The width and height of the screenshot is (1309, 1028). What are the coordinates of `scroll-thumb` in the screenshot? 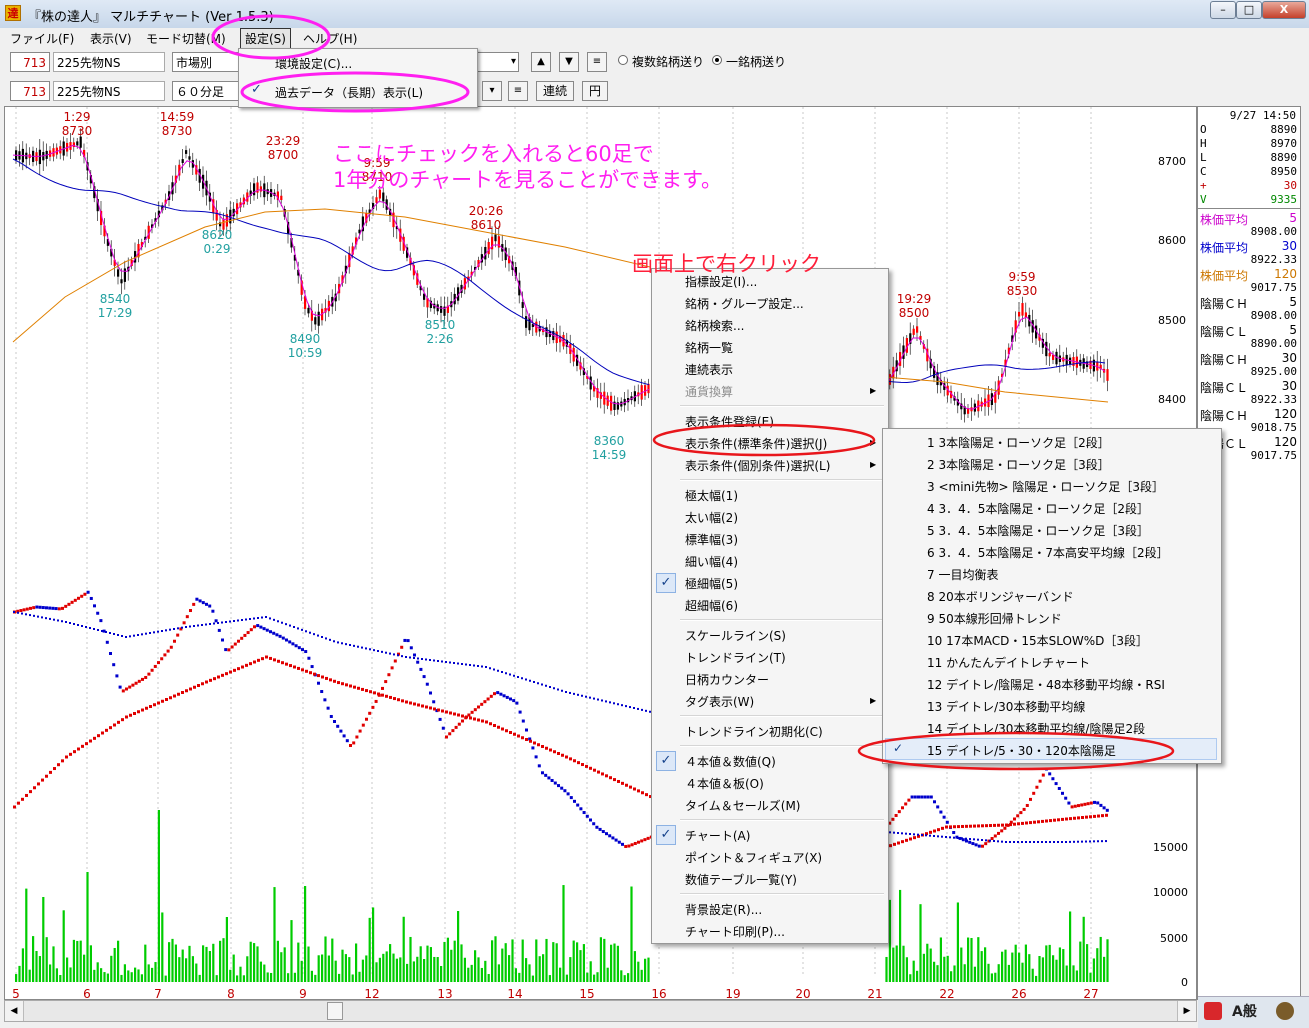 It's located at (335, 1011).